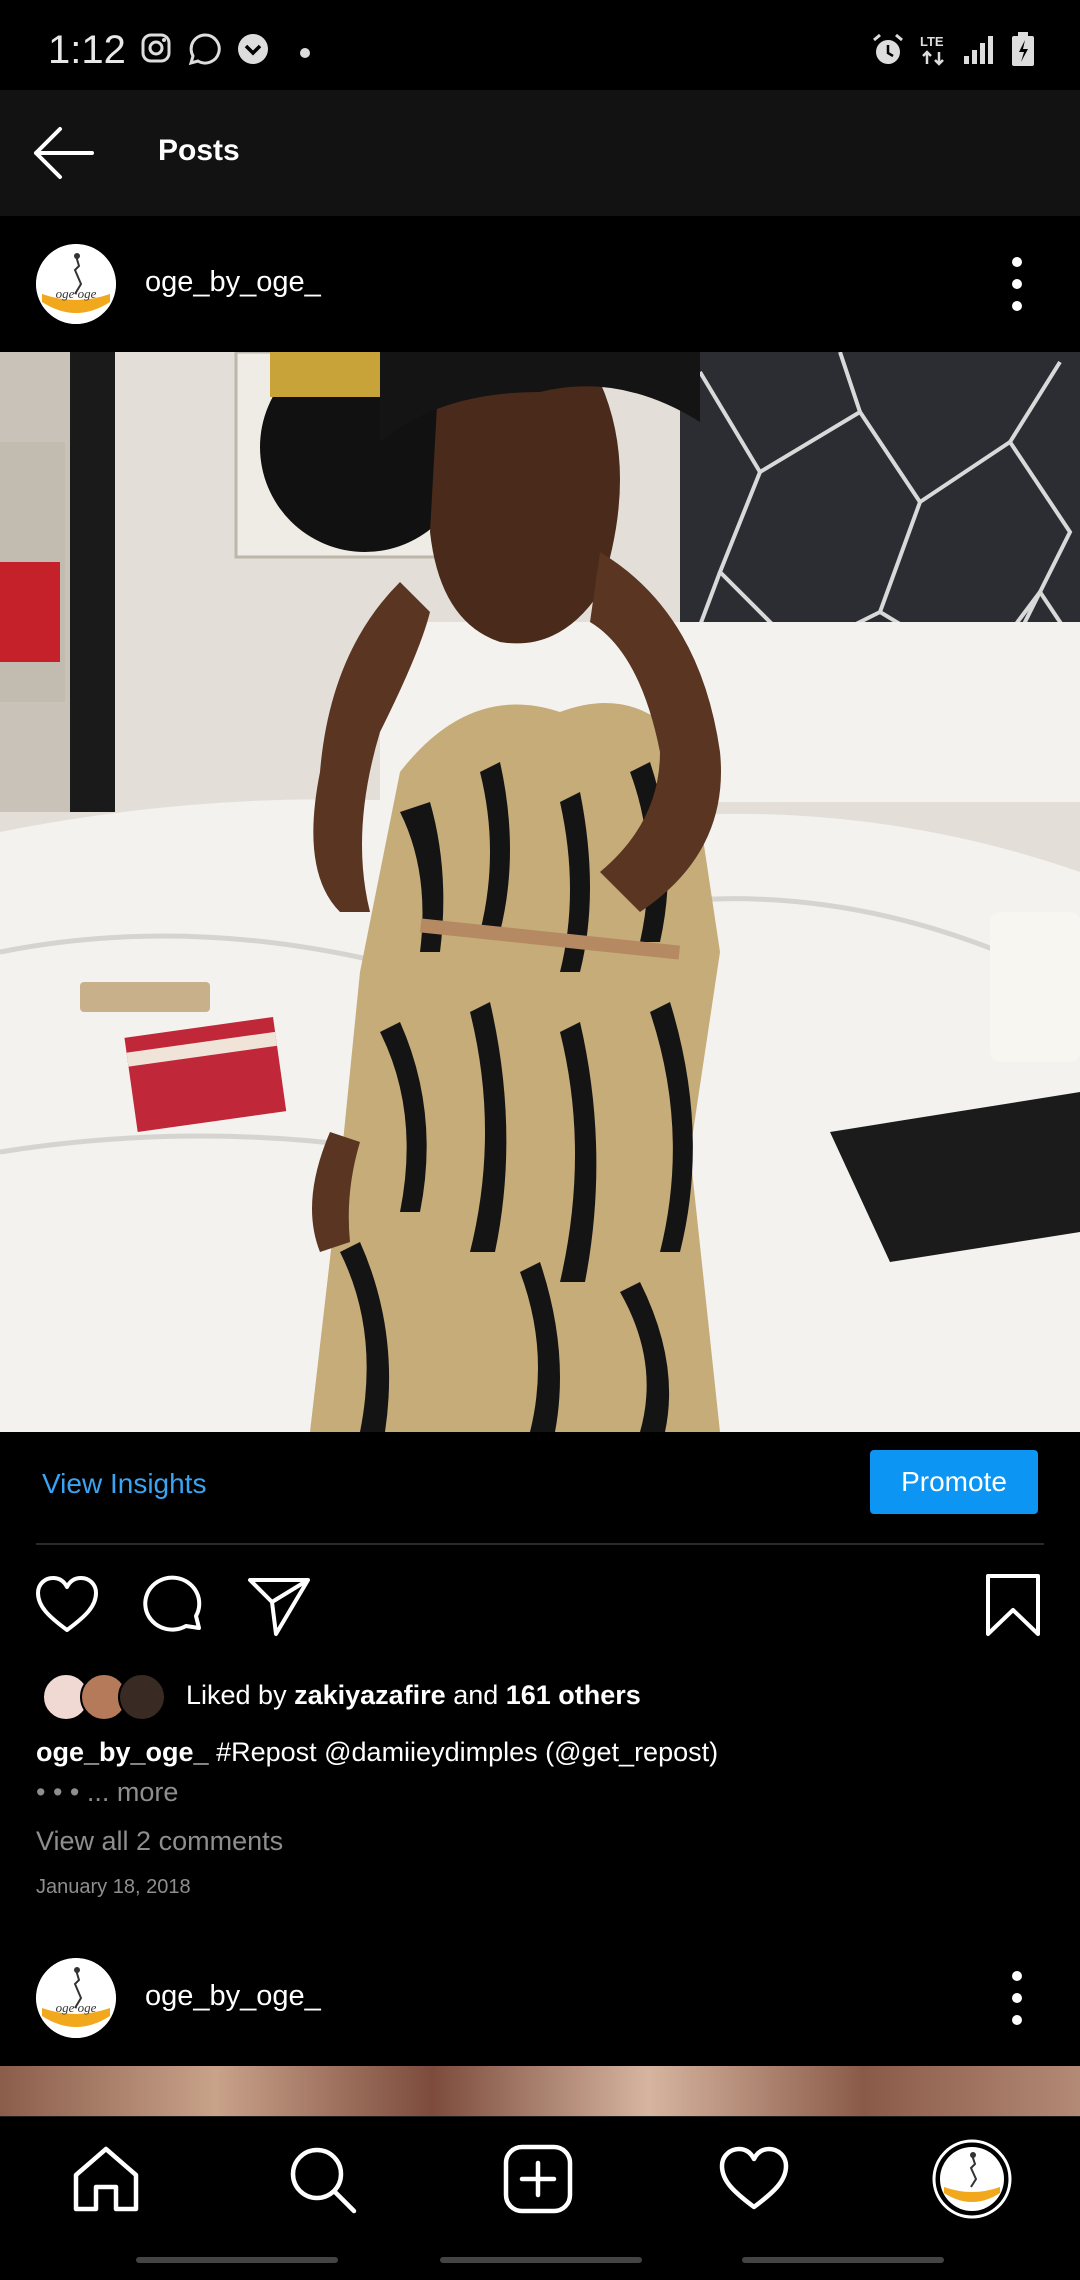 This screenshot has width=1080, height=2280. What do you see at coordinates (240, 1695) in the screenshot?
I see `likes-prefix: Liked by` at bounding box center [240, 1695].